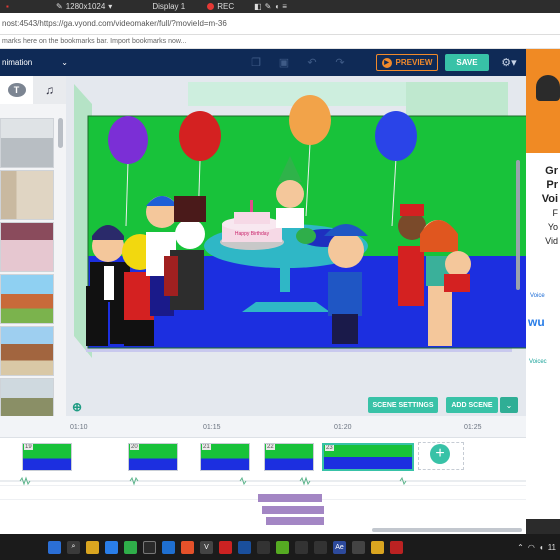 The width and height of the screenshot is (560, 560). What do you see at coordinates (289, 457) in the screenshot?
I see `scene-thumbnail: 22` at bounding box center [289, 457].